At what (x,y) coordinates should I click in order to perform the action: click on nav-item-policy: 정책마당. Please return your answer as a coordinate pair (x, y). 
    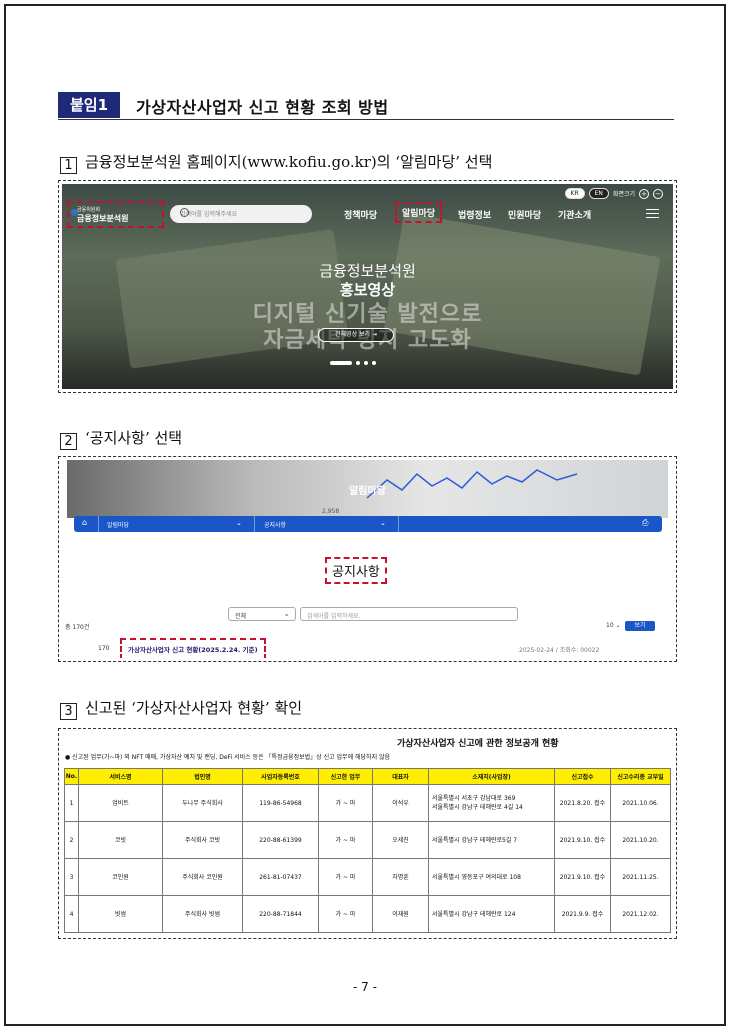
    Looking at the image, I should click on (360, 214).